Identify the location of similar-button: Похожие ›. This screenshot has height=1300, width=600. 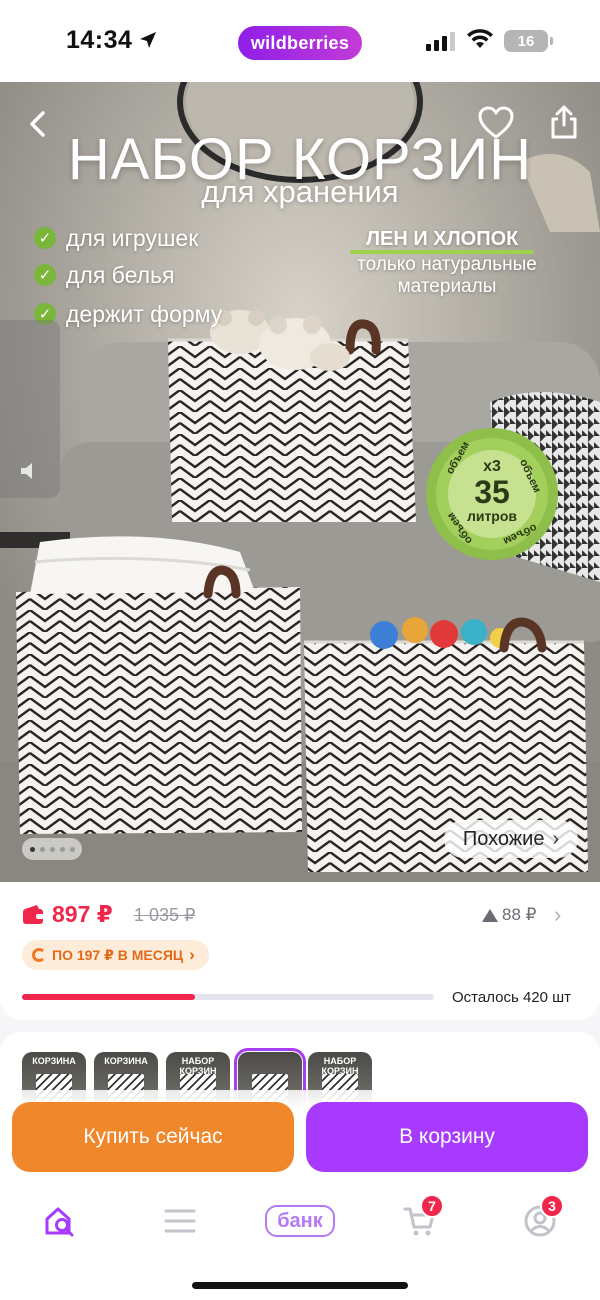
(511, 839).